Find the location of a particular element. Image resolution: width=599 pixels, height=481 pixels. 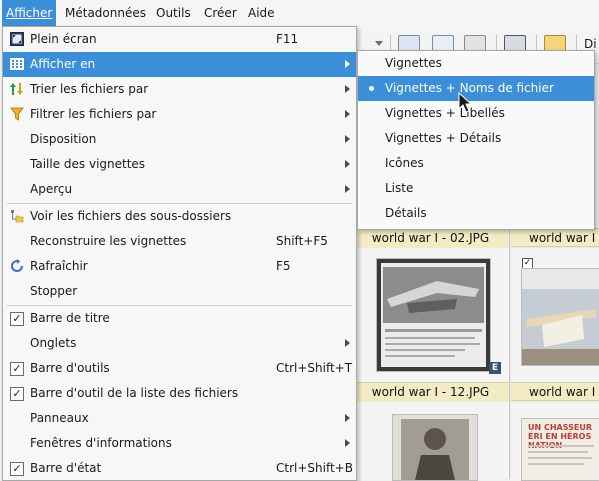

menu-creer: Créer is located at coordinates (220, 13).